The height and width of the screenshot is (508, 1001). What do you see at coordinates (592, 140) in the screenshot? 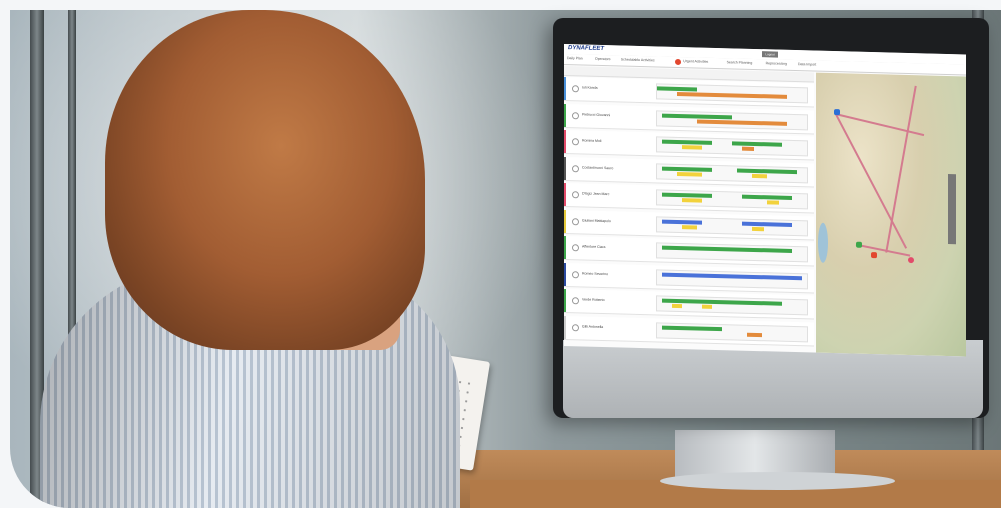
I see `operator-name: Romina Moli` at bounding box center [592, 140].